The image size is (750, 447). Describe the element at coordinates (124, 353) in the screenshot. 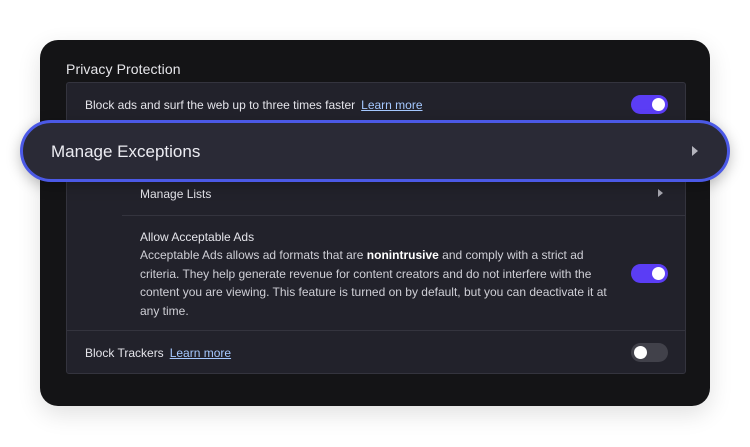

I see `block-trackers-label: Block Trackers` at that location.